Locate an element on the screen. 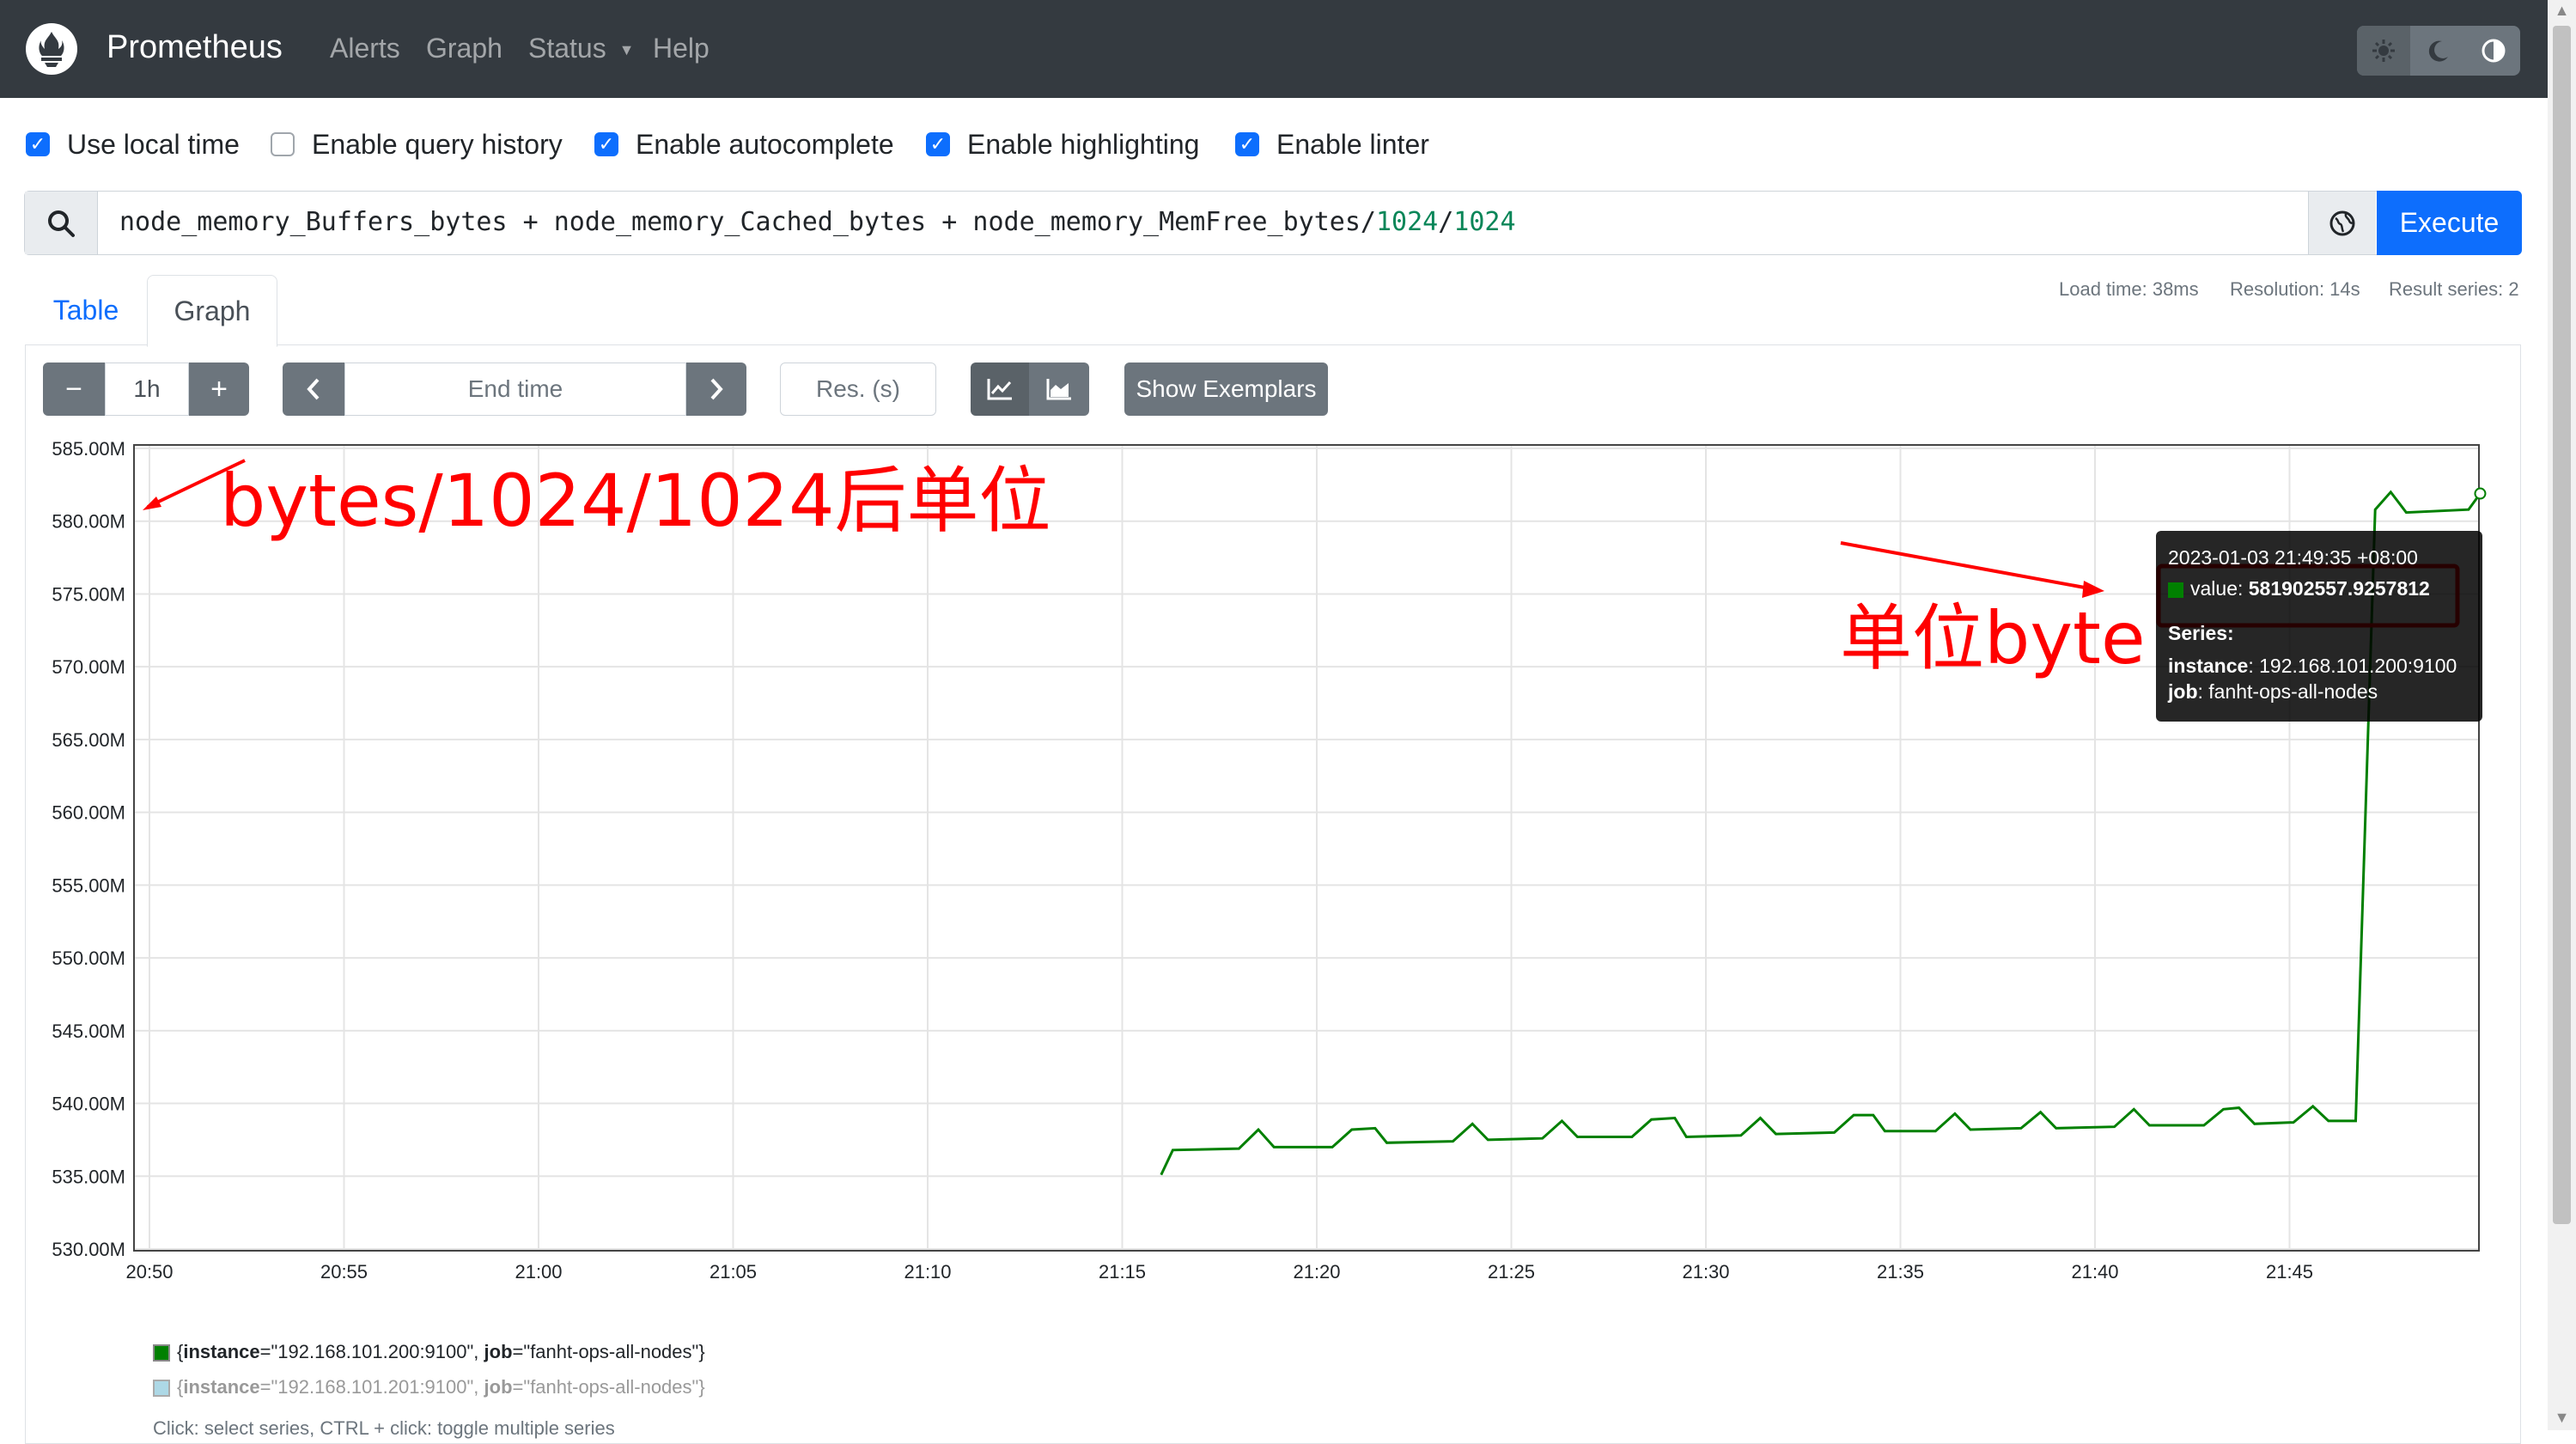  tooltip-job-row: job: fanht-ops-all-nodes is located at coordinates (2273, 692).